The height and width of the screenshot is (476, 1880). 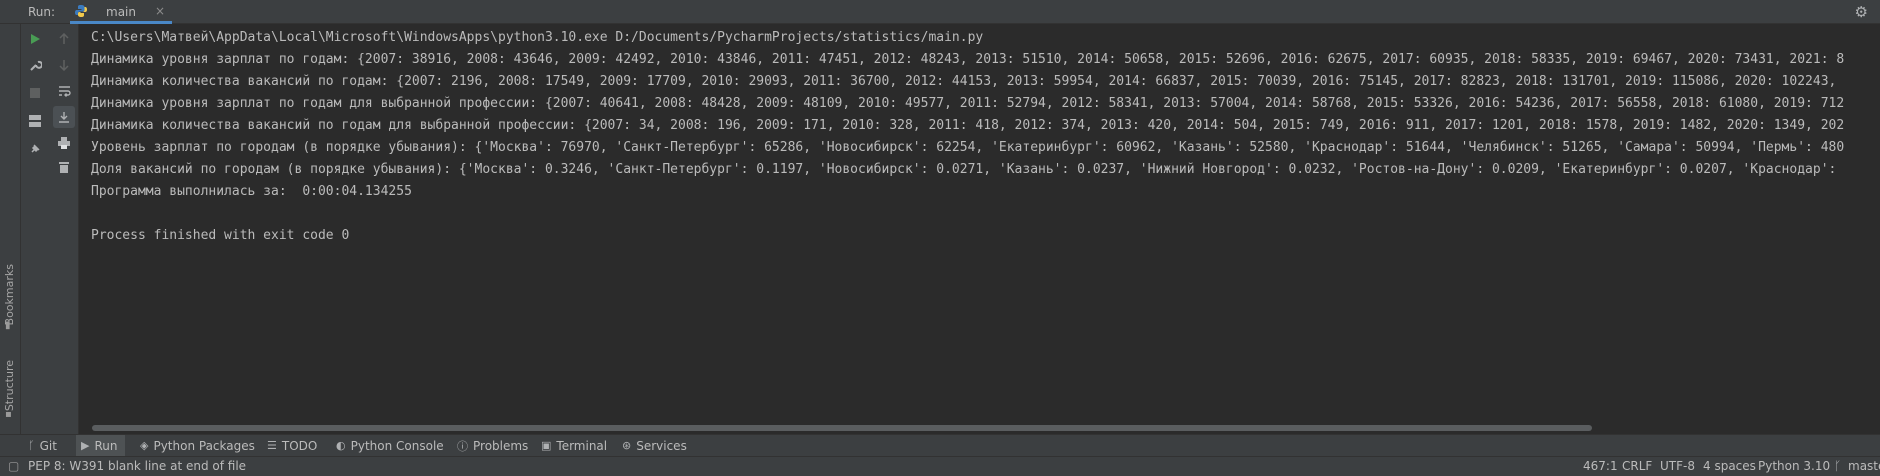 What do you see at coordinates (251, 191) in the screenshot?
I see `console-line: Программа выполнилась за: 0:00:04.134255` at bounding box center [251, 191].